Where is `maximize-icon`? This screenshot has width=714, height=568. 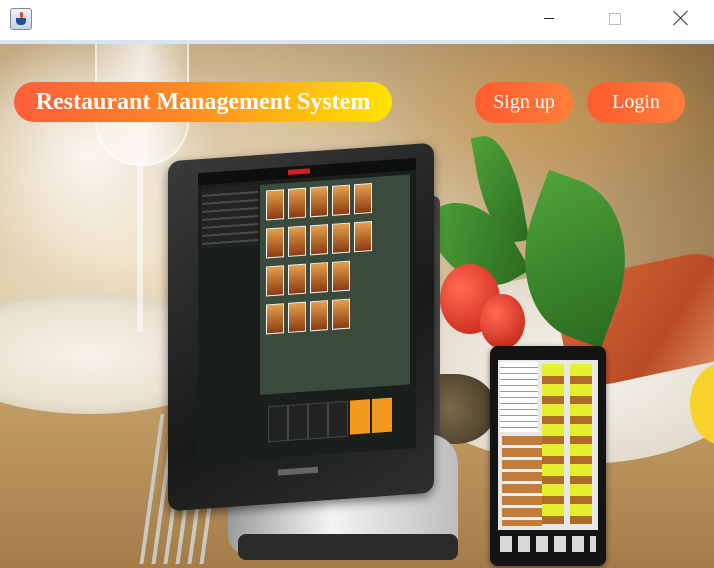 maximize-icon is located at coordinates (615, 19).